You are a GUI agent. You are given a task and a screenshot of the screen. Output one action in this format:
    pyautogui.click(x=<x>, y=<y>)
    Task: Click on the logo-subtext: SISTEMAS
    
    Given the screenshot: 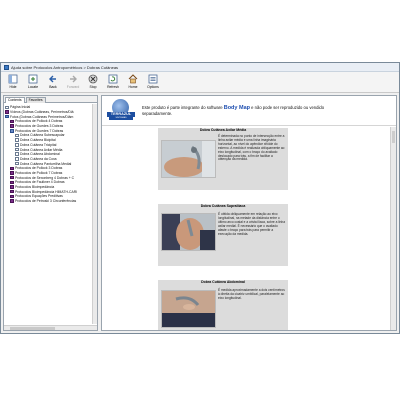 What is the action you would take?
    pyautogui.click(x=121, y=118)
    